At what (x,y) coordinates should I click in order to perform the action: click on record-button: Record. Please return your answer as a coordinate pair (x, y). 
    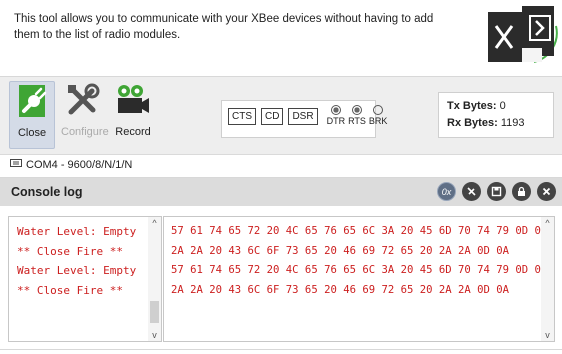
    Looking at the image, I should click on (133, 114).